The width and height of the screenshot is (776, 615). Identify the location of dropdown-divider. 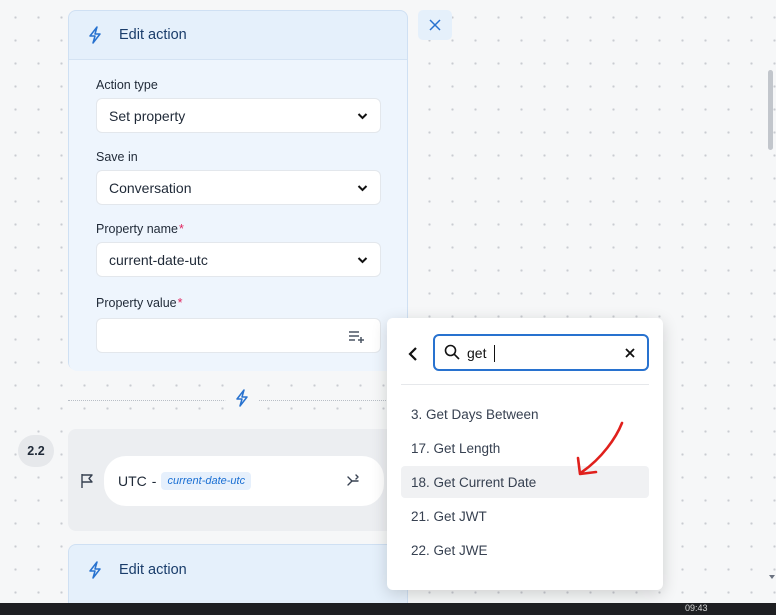
(525, 384).